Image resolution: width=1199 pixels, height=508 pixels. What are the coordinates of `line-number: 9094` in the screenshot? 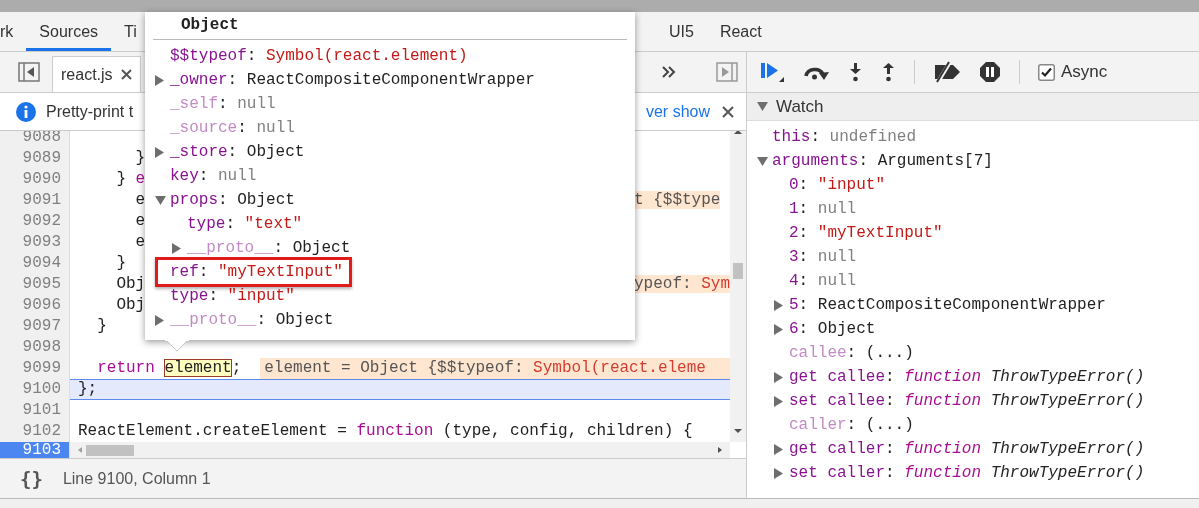 It's located at (35, 263).